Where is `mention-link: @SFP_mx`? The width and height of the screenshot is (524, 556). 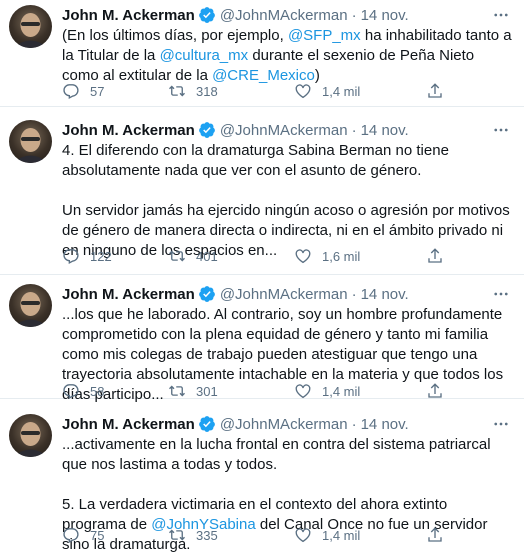
mention-link: @SFP_mx is located at coordinates (324, 35).